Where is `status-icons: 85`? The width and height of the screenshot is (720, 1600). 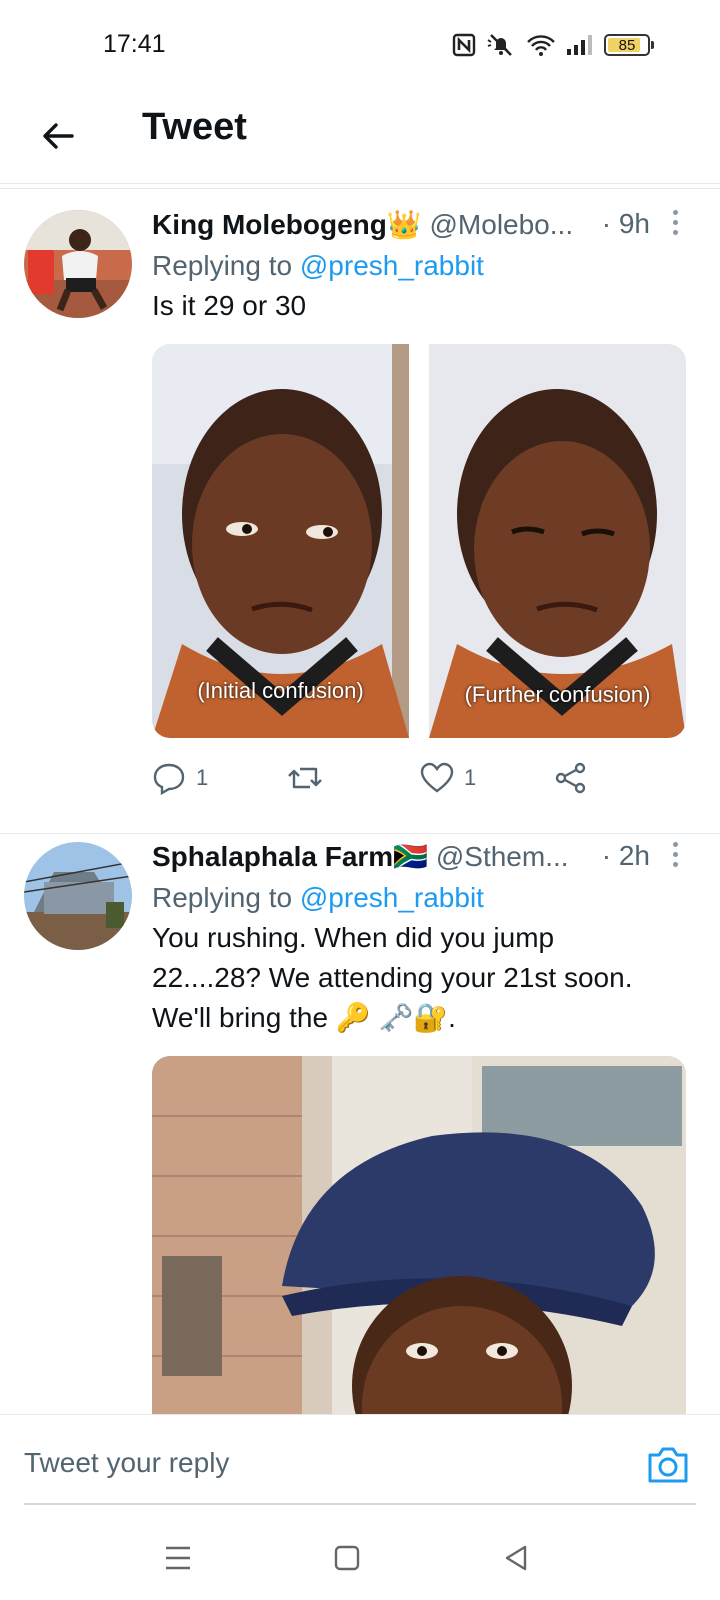 status-icons: 85 is located at coordinates (553, 45).